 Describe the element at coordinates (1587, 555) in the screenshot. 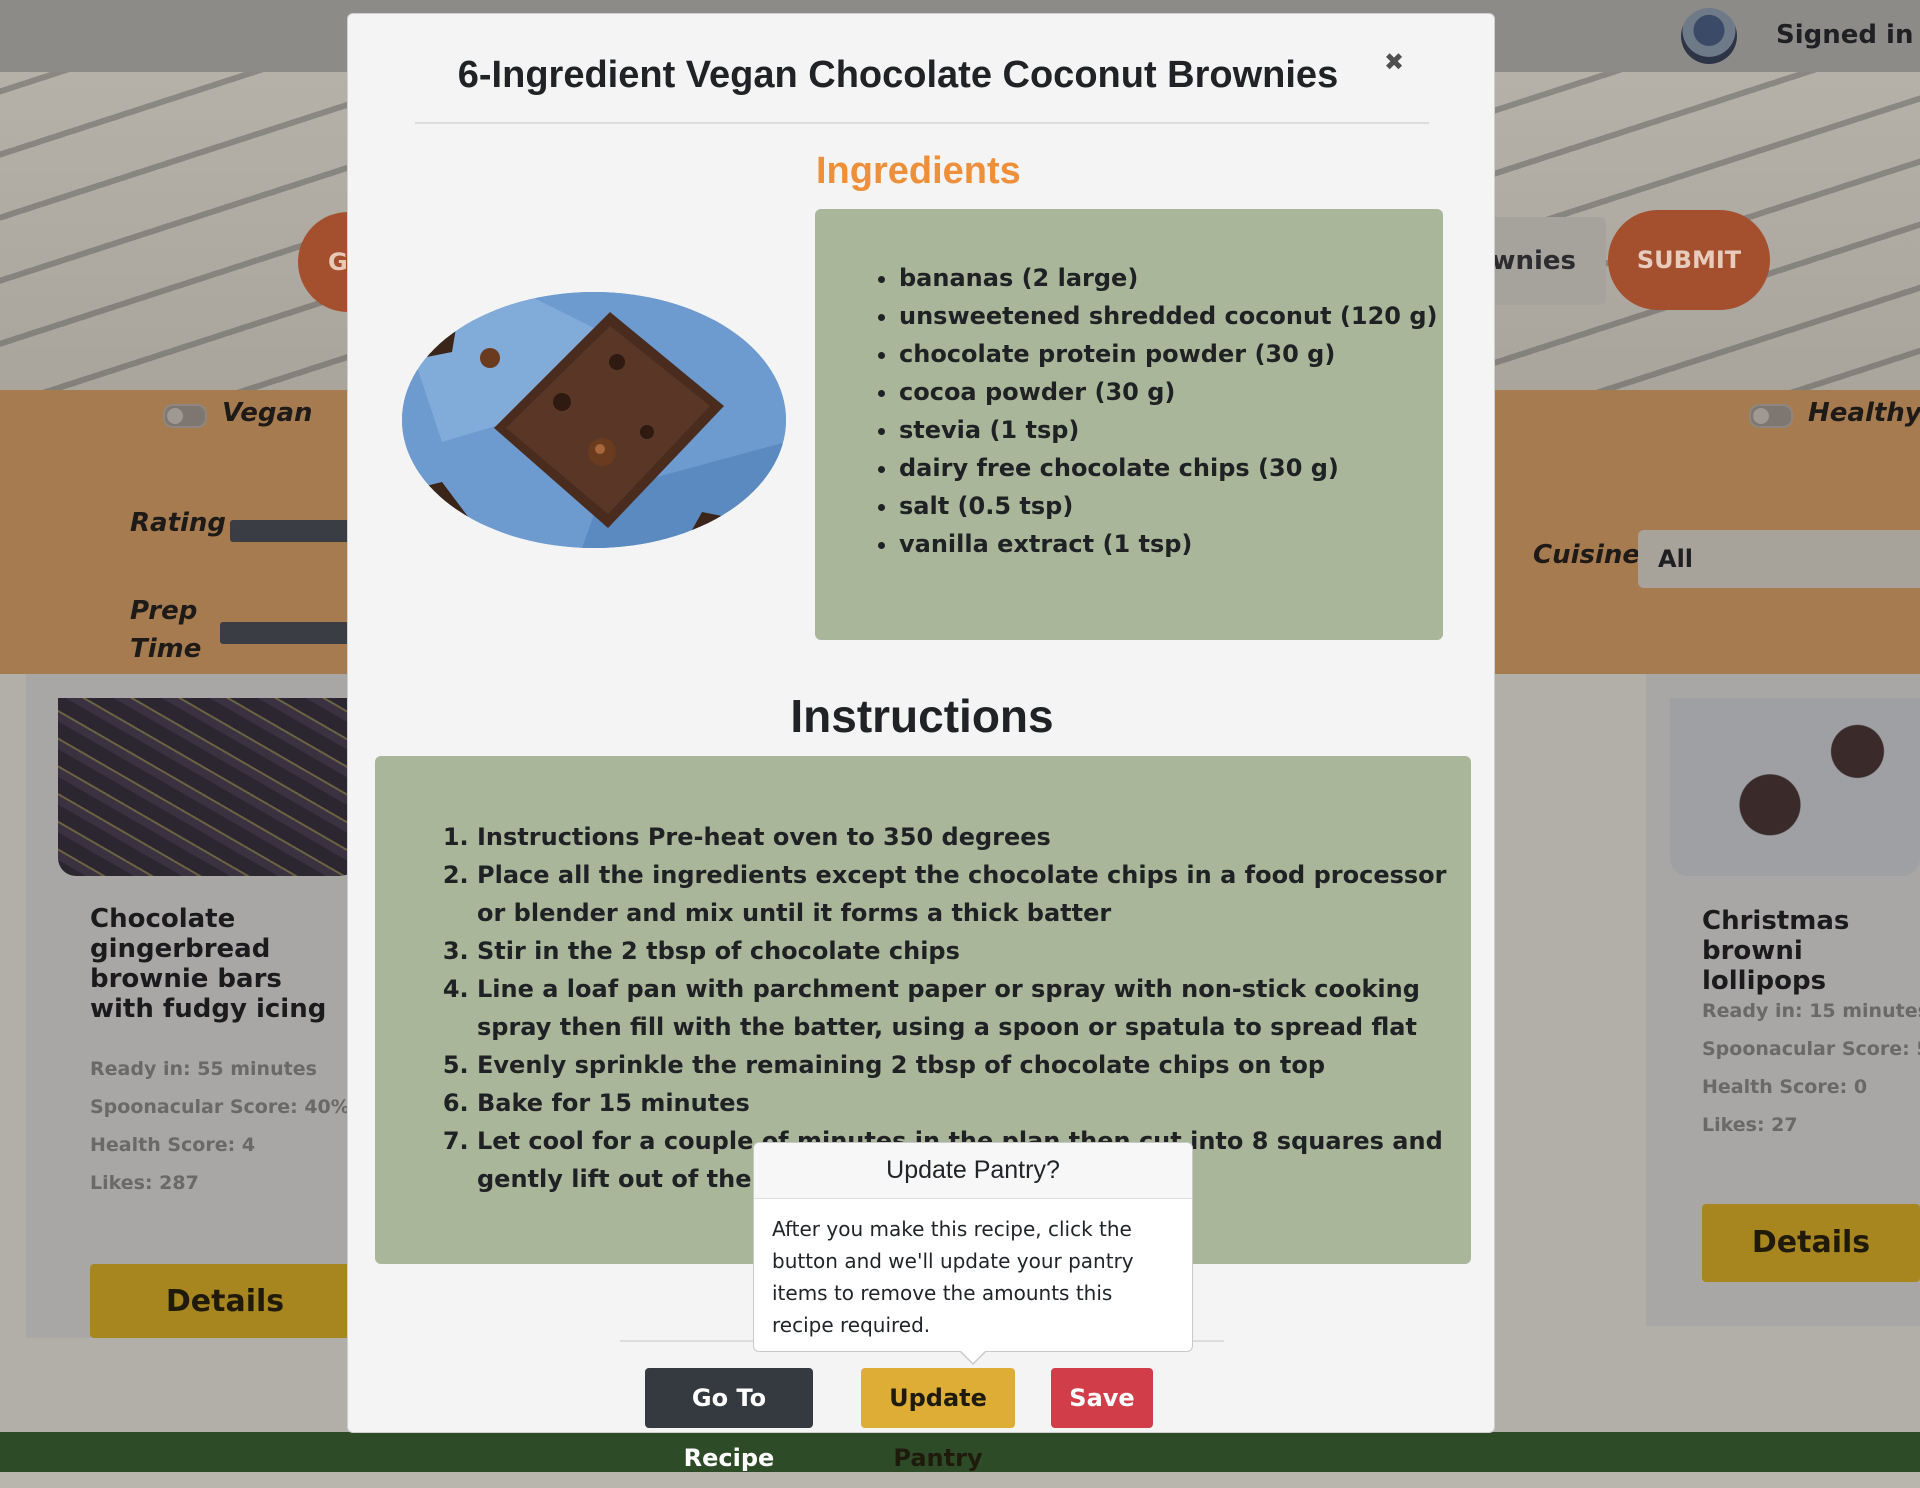

I see `cuisine-label: Cuisine` at that location.